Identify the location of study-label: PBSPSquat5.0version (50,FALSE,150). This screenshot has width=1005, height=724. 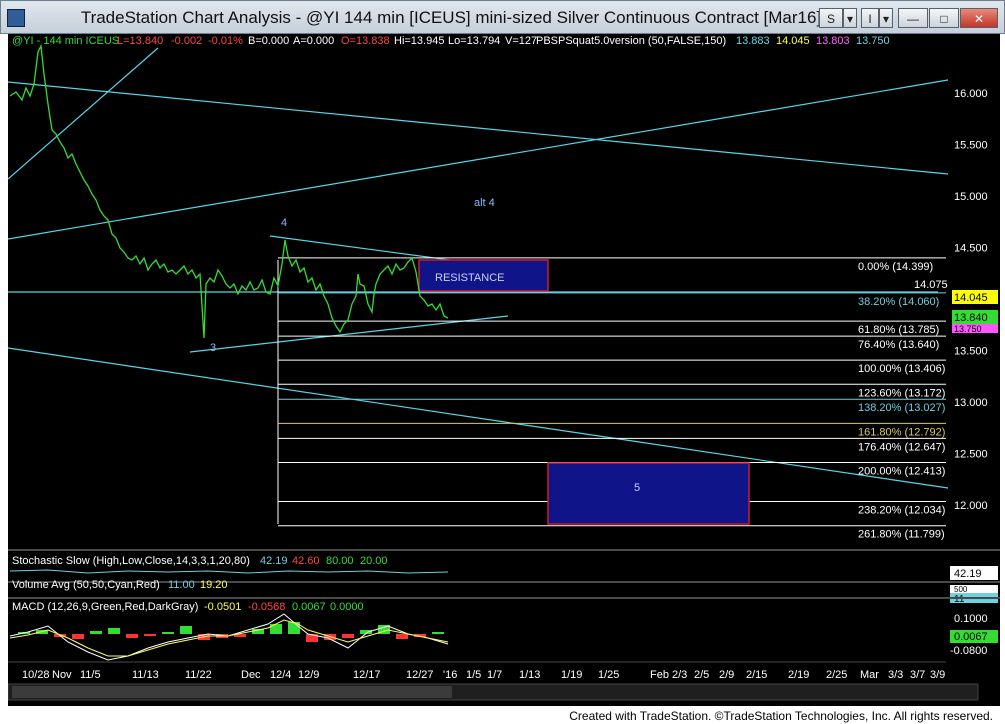
(631, 41).